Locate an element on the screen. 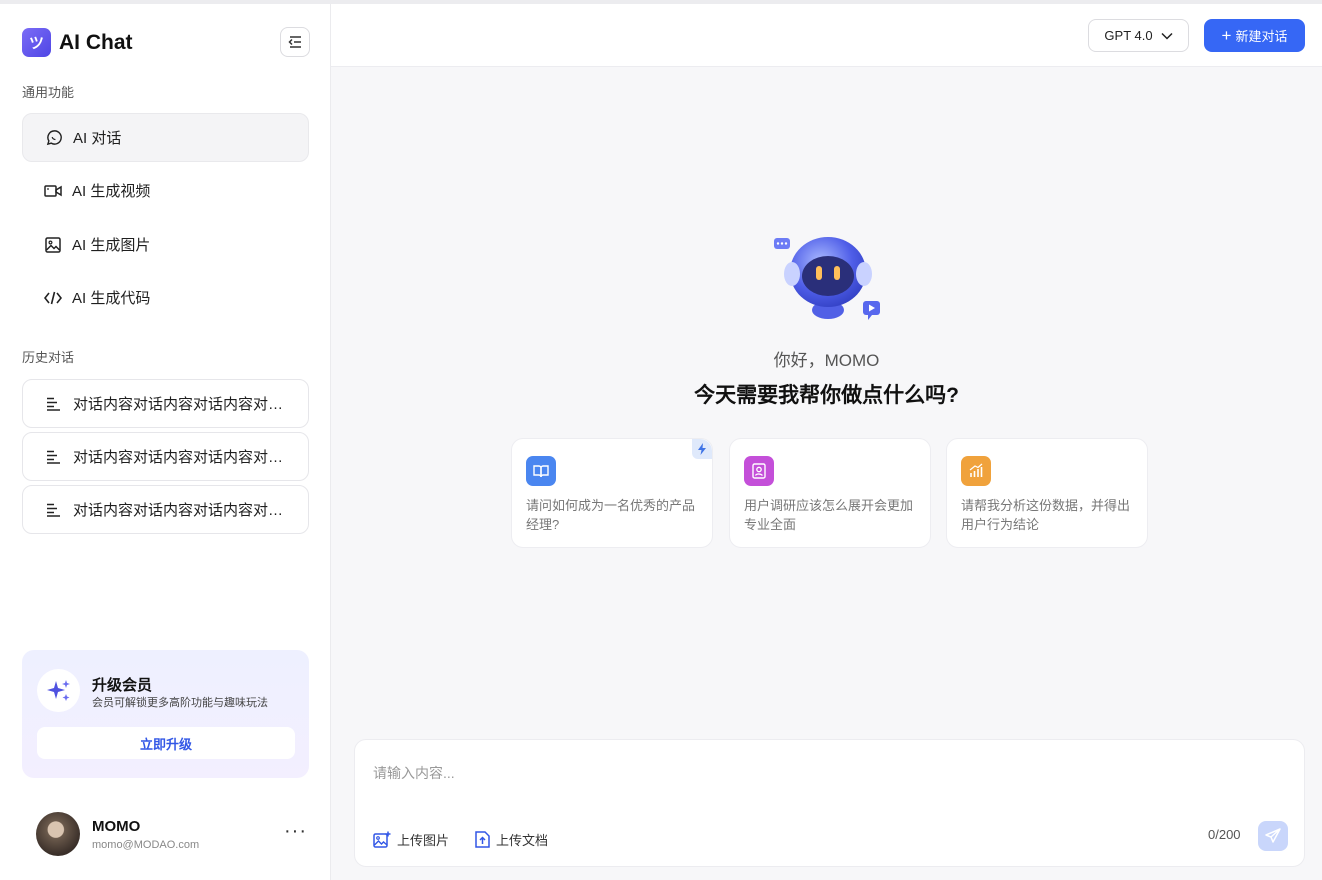 Image resolution: width=1322 pixels, height=880 pixels. collapse-menu-icon is located at coordinates (294, 42).